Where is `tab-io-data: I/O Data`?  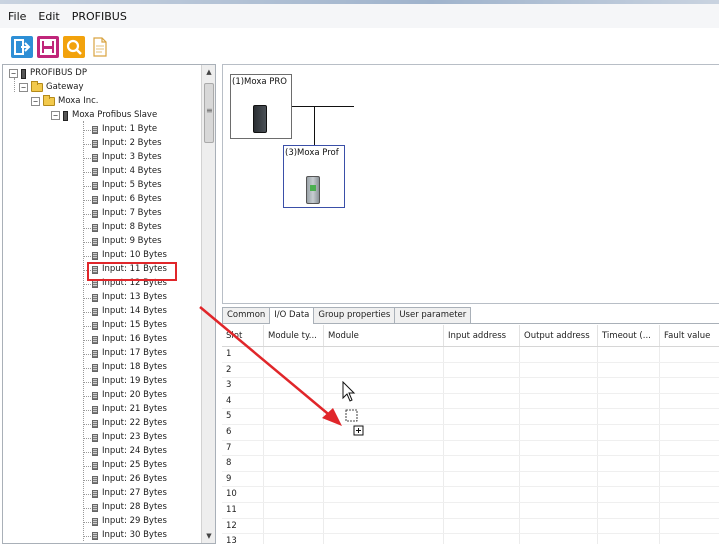 tab-io-data: I/O Data is located at coordinates (292, 315).